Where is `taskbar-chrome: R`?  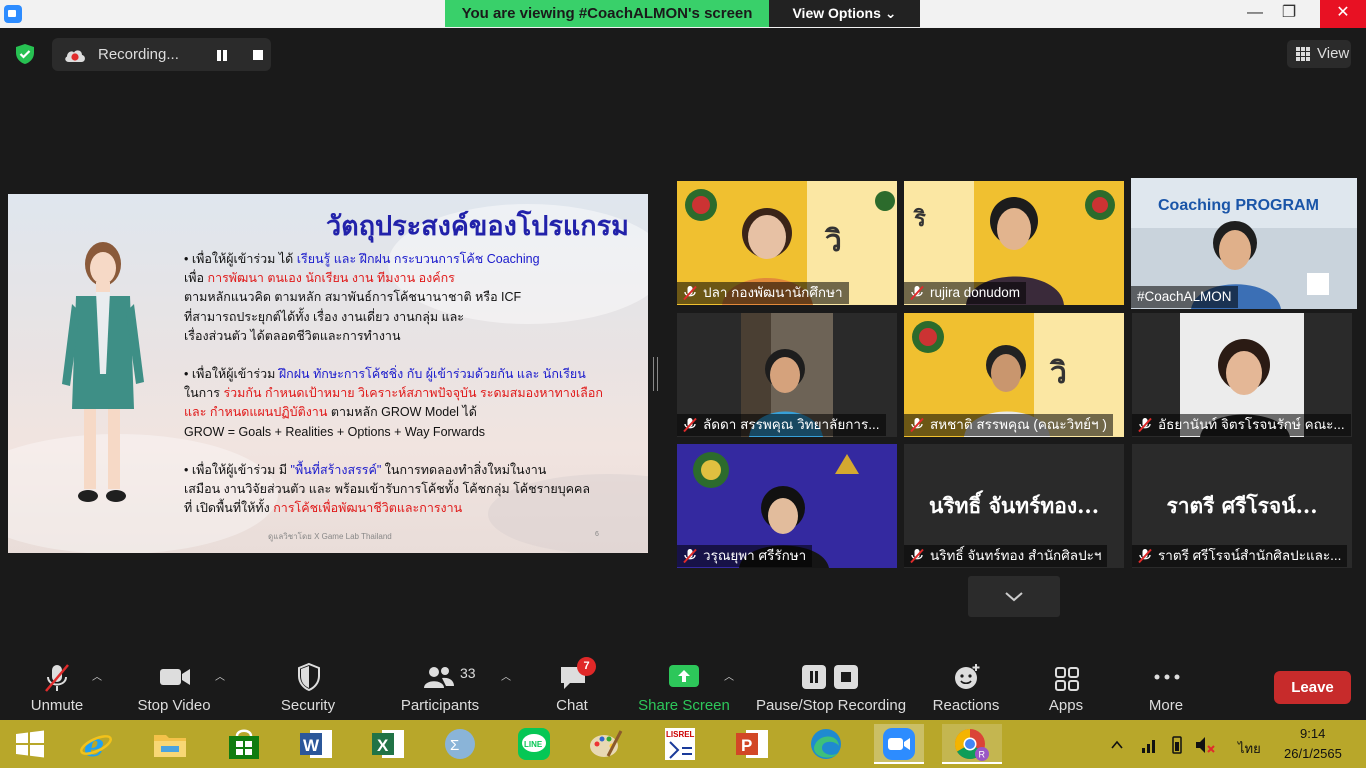
taskbar-chrome: R is located at coordinates (972, 744).